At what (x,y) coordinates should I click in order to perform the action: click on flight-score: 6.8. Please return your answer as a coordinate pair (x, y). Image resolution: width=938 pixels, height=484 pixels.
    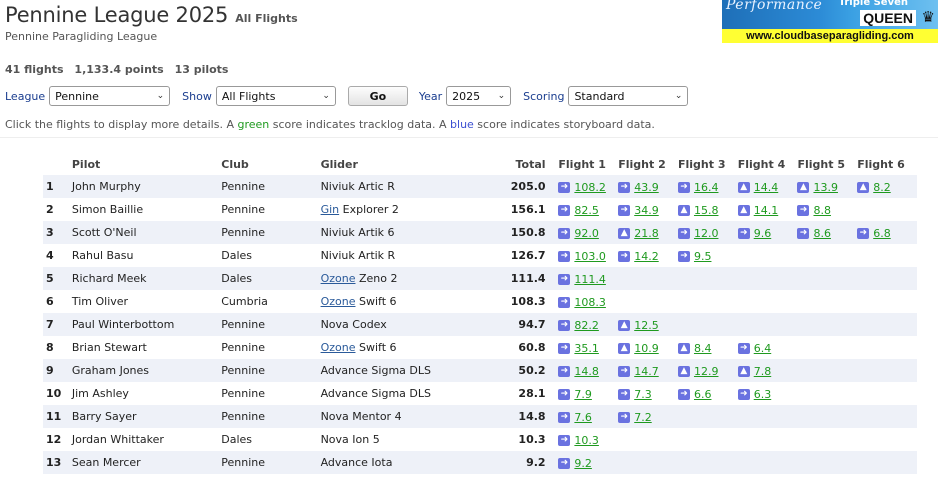
    Looking at the image, I should click on (882, 233).